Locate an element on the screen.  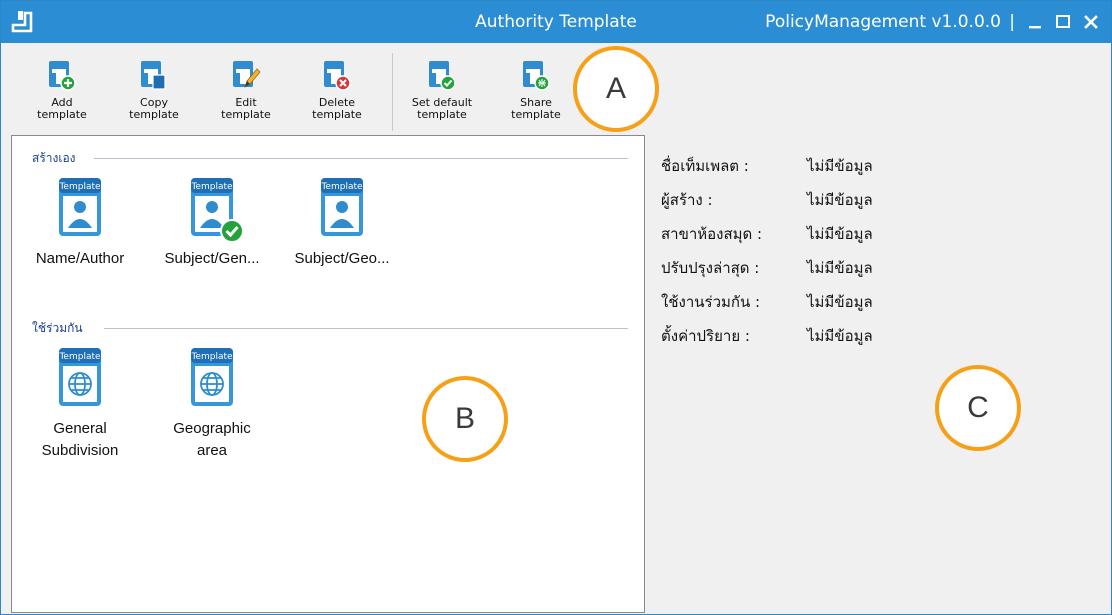
template-label-line2: area is located at coordinates (212, 450).